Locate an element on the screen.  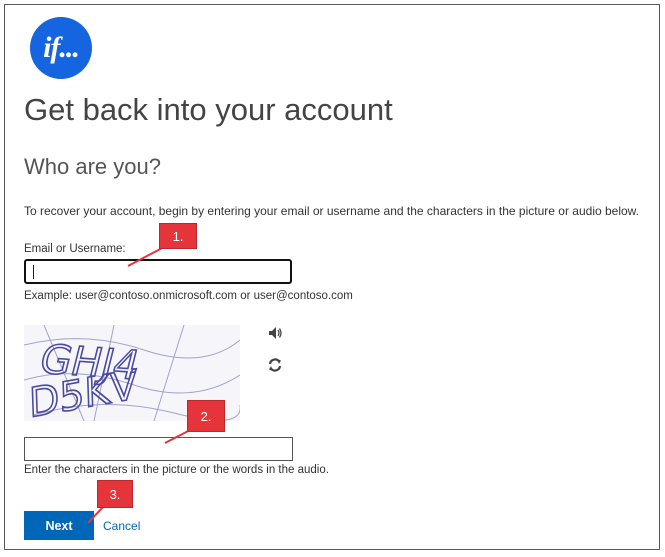
speaker-icon is located at coordinates (275, 333).